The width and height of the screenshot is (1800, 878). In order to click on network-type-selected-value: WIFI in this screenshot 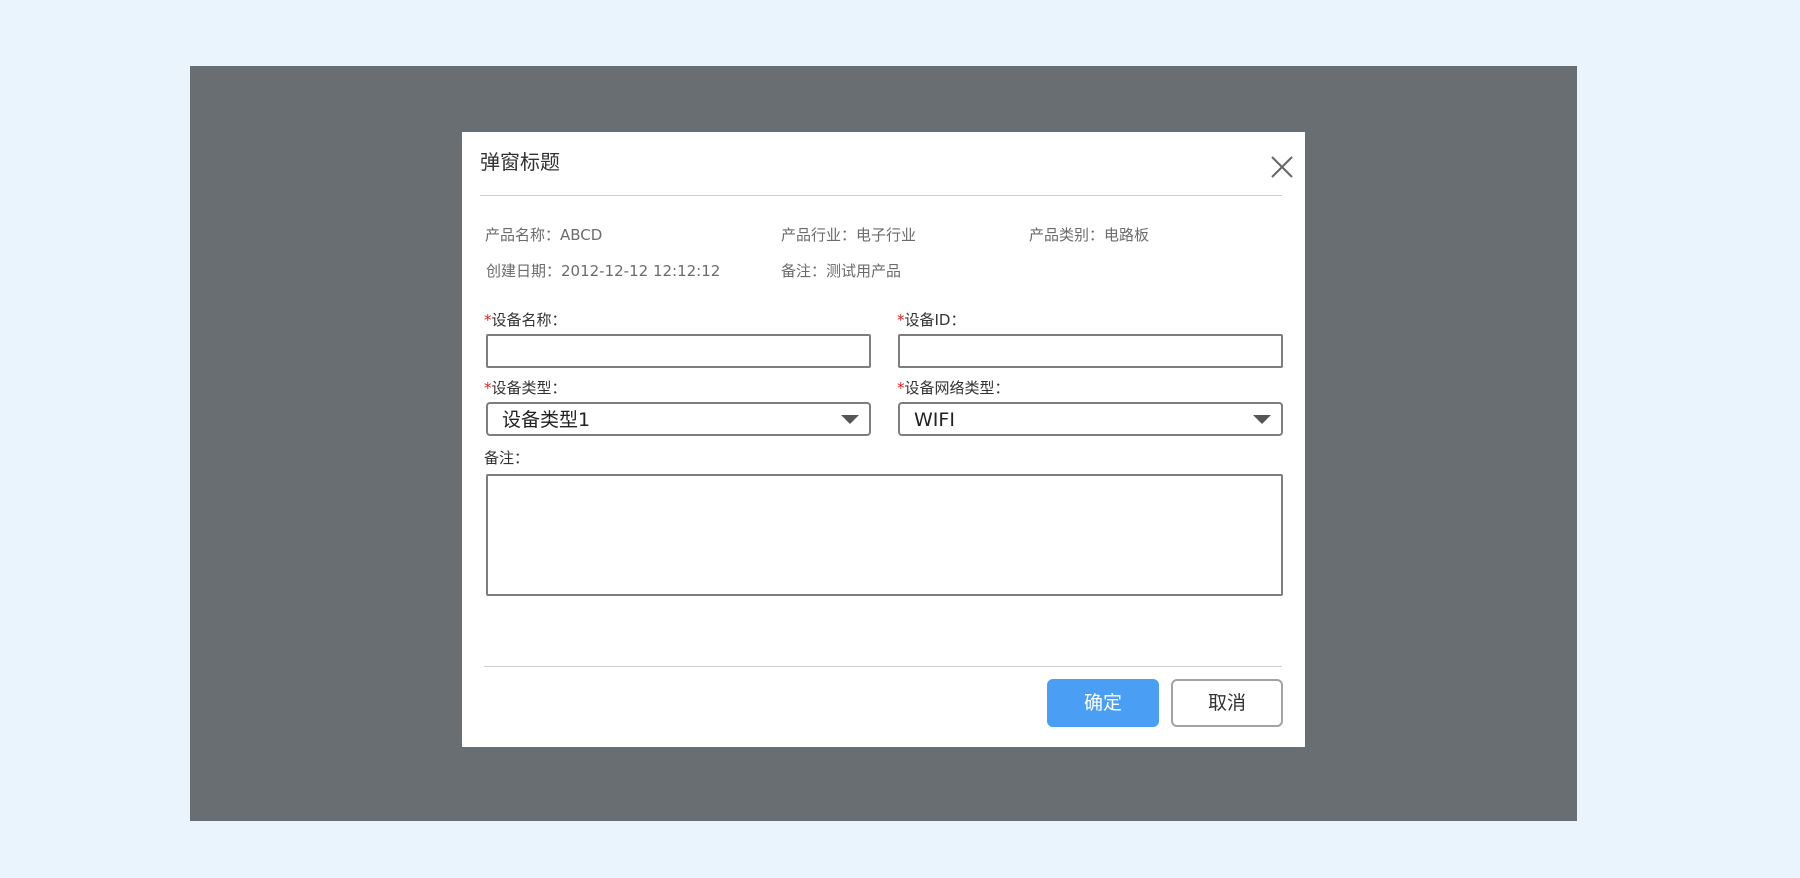, I will do `click(934, 420)`.